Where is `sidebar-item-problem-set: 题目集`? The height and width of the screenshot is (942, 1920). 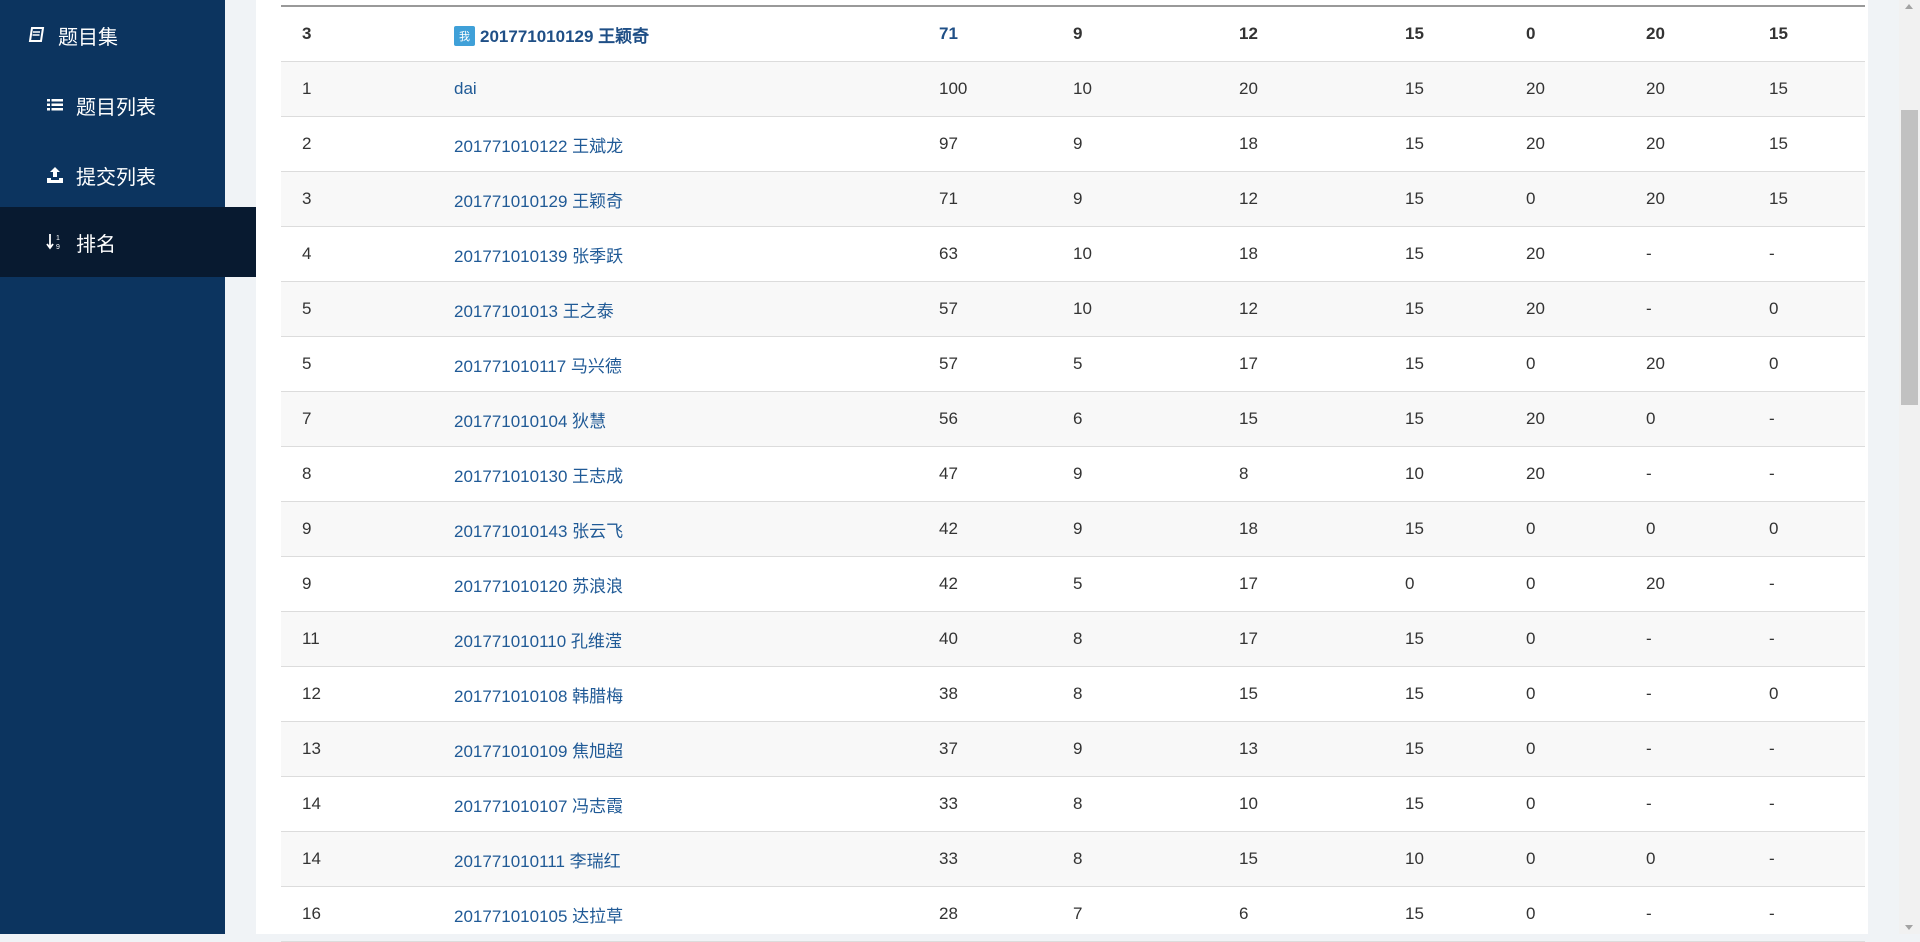
sidebar-item-problem-set: 题目集 is located at coordinates (126, 35).